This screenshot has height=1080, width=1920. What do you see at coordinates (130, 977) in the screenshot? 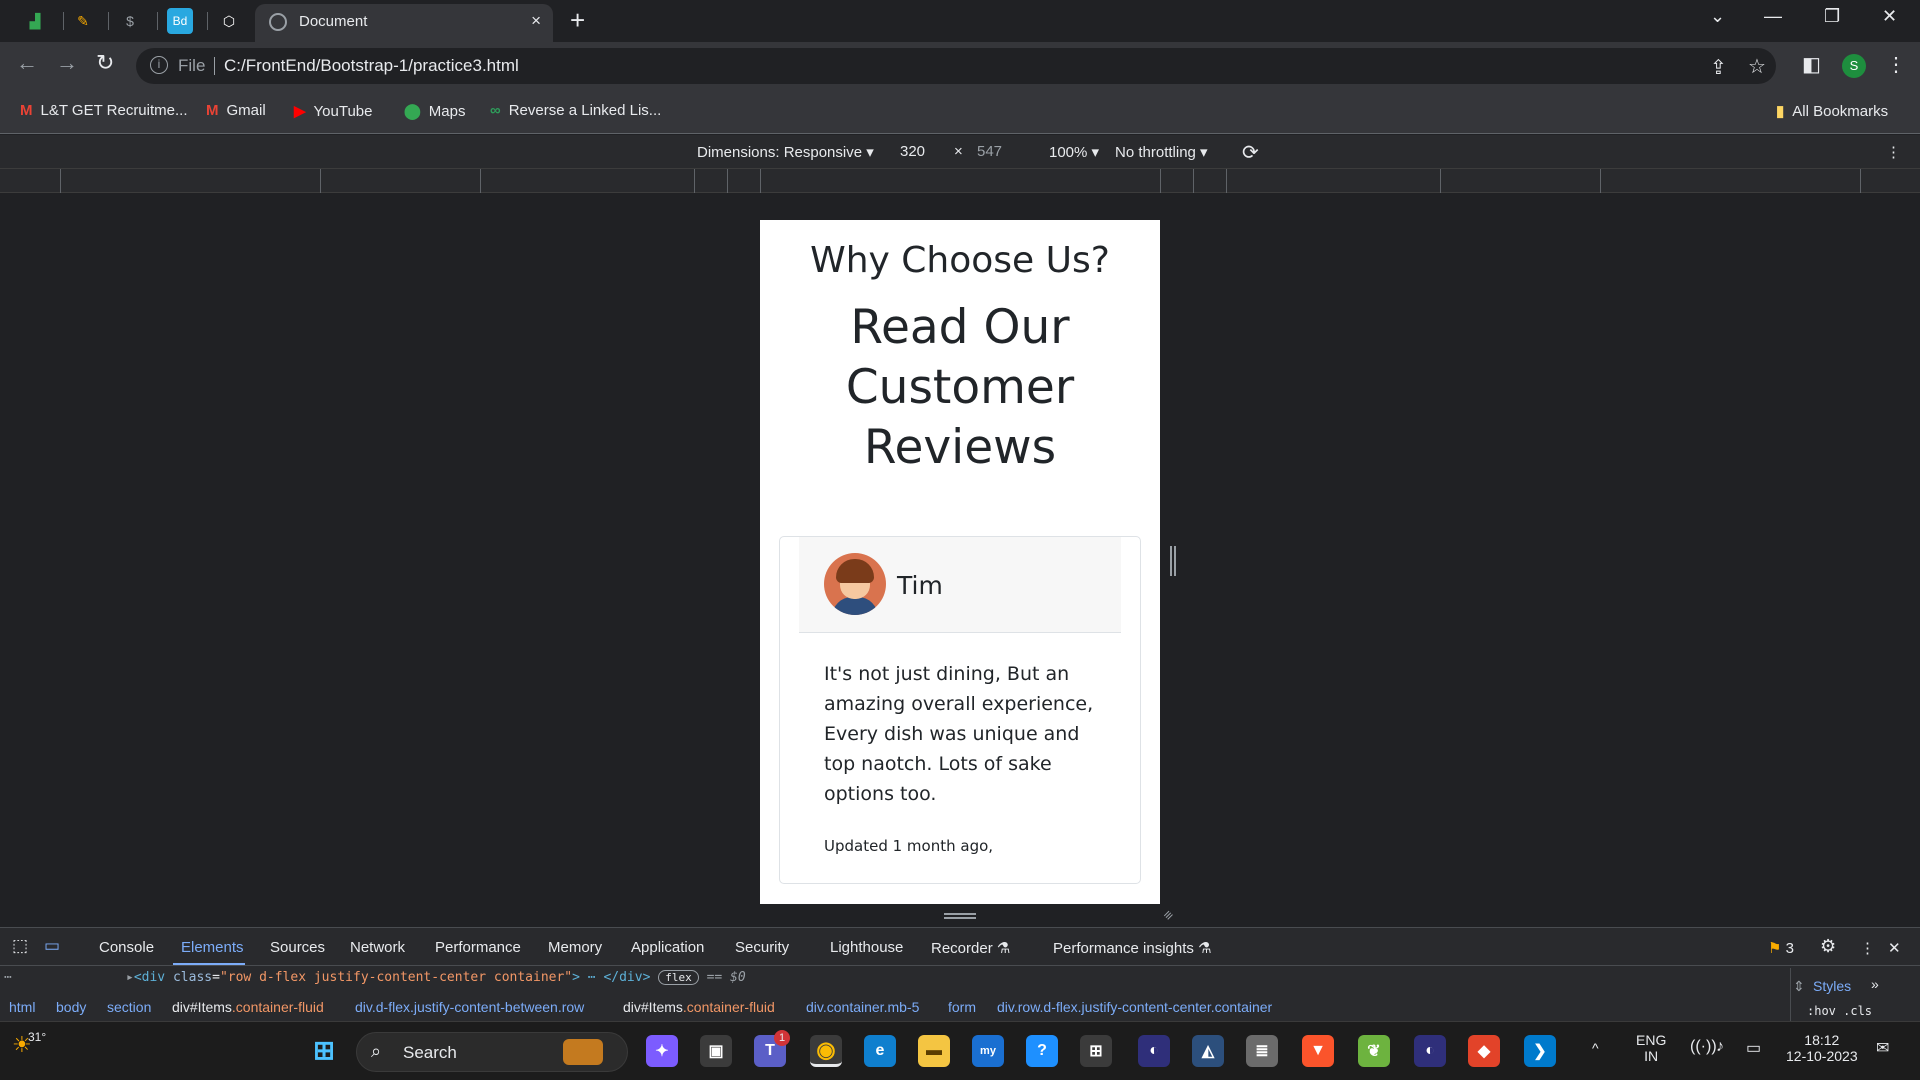
I see `expand-triangle-icon: ▸` at bounding box center [130, 977].